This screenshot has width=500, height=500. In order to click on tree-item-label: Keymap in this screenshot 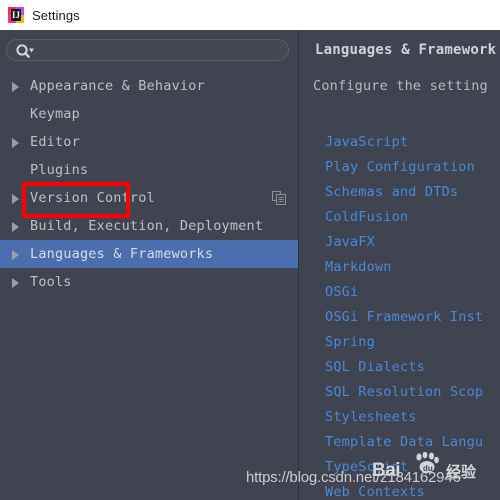, I will do `click(55, 114)`.